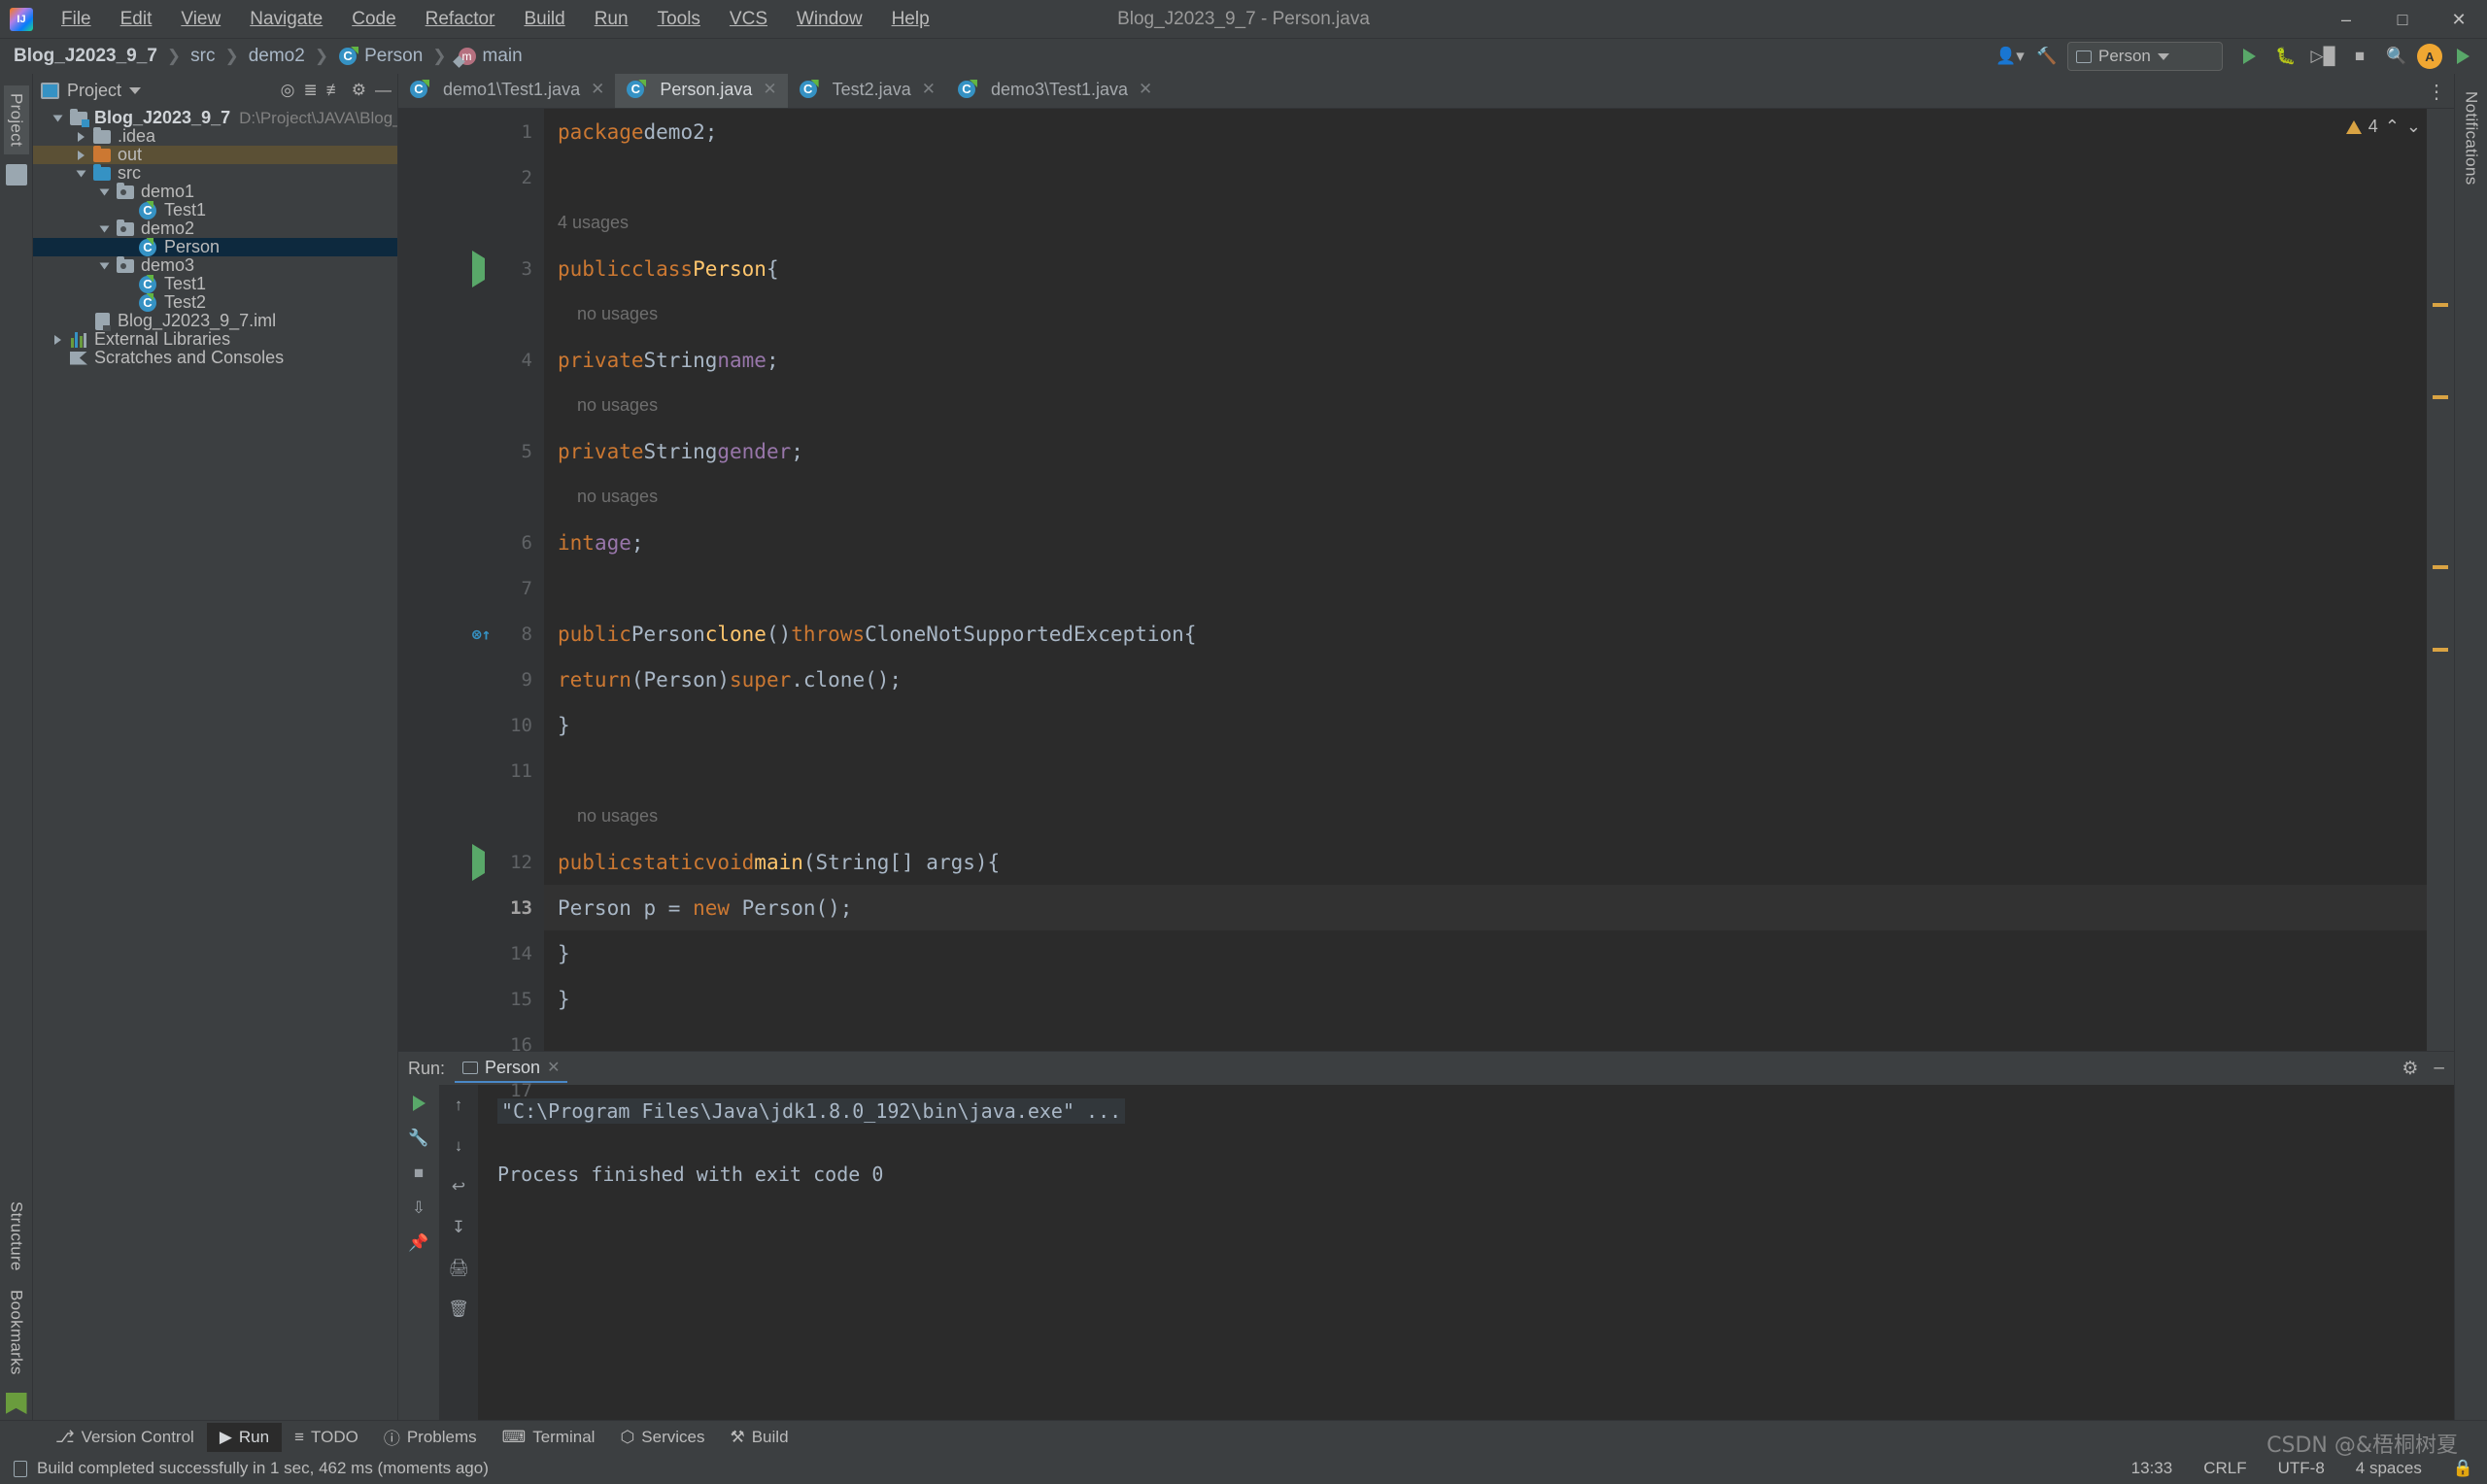  I want to click on chevron-right-icon, so click(57, 339).